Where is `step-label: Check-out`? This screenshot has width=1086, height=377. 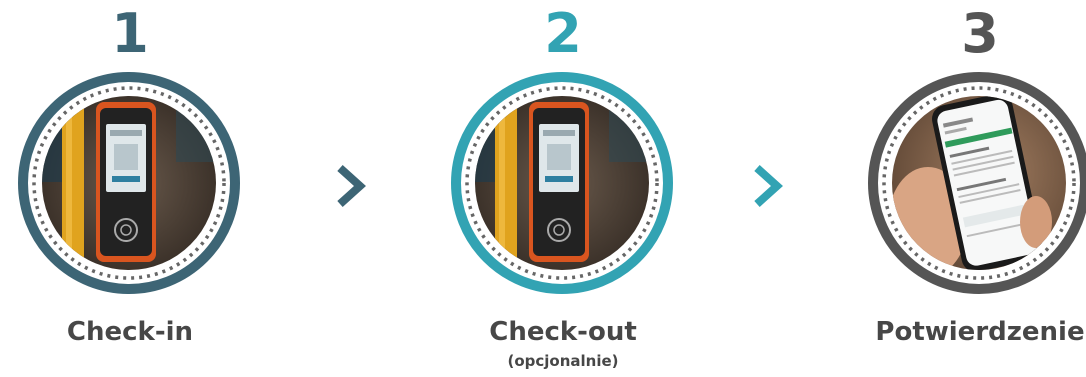
step-label: Check-out is located at coordinates (563, 332).